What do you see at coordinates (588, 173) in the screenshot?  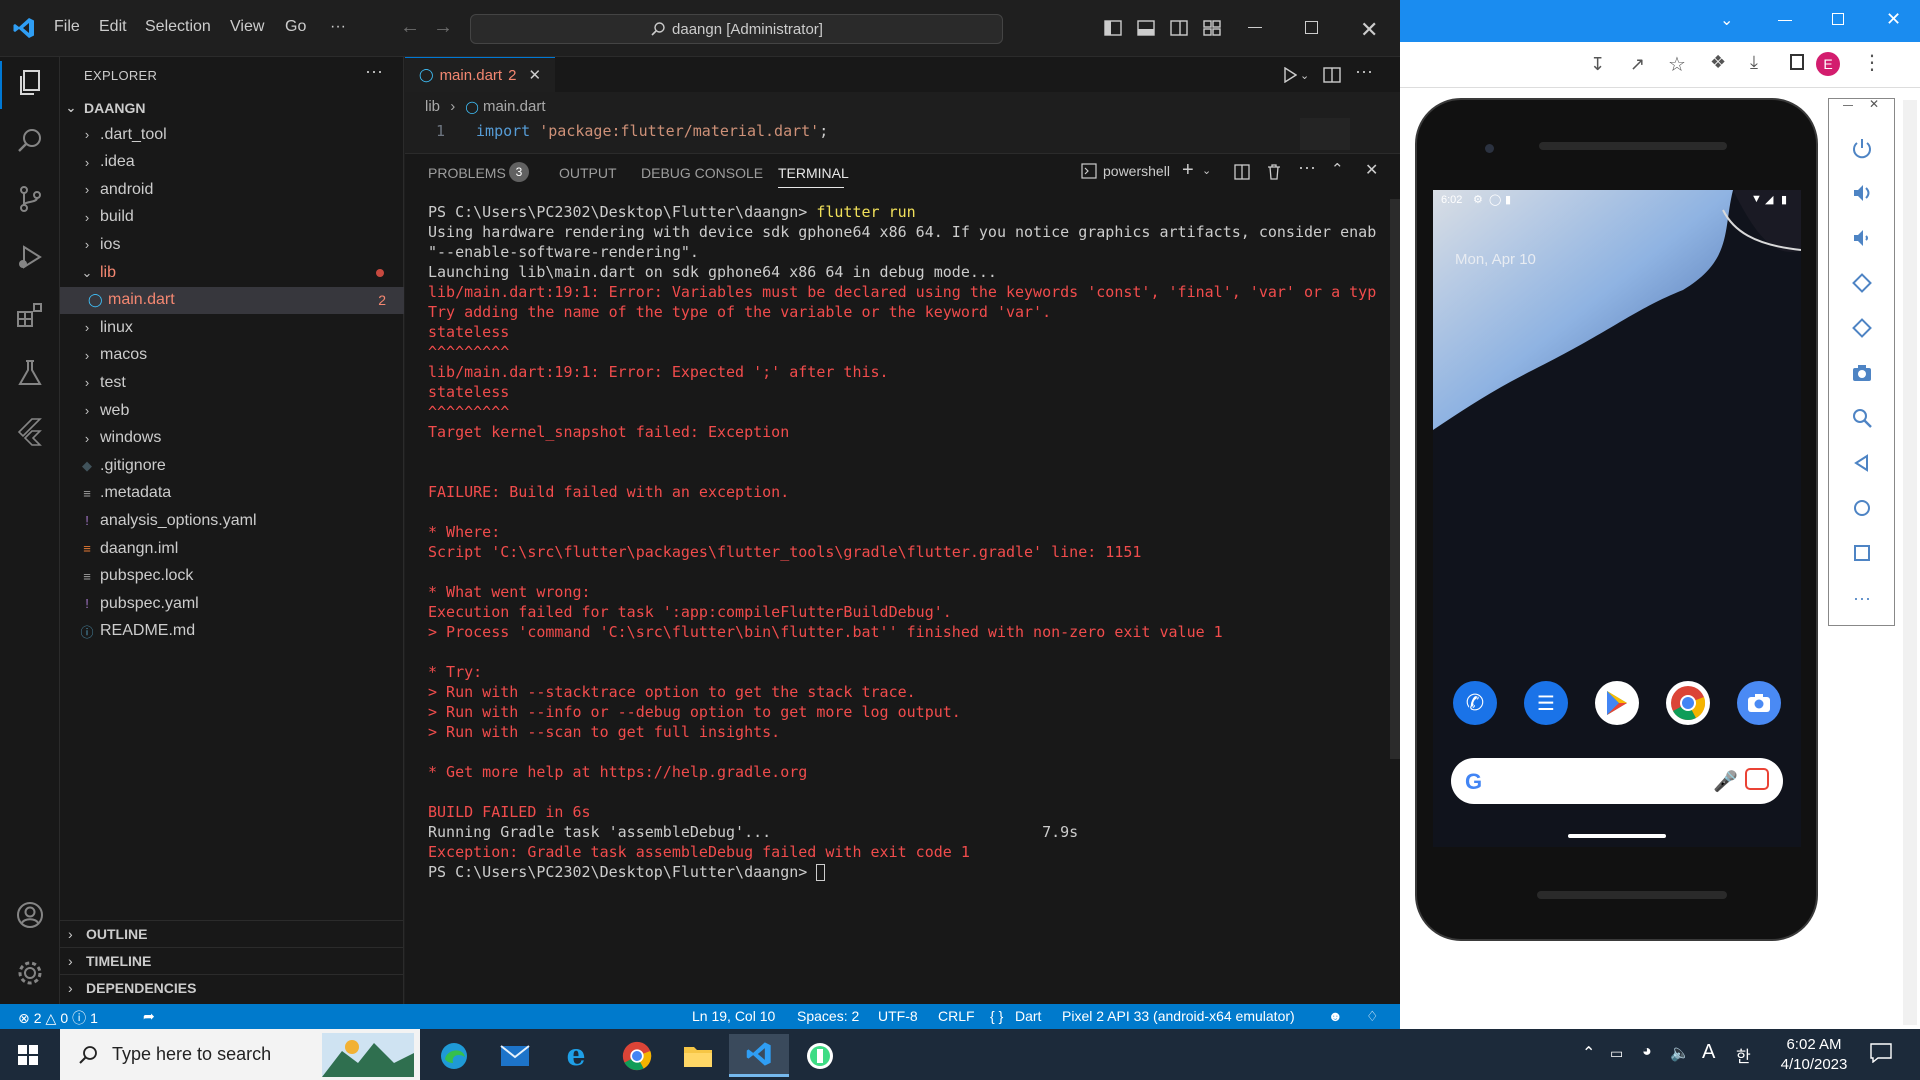 I see `tab-output: OUTPUT` at bounding box center [588, 173].